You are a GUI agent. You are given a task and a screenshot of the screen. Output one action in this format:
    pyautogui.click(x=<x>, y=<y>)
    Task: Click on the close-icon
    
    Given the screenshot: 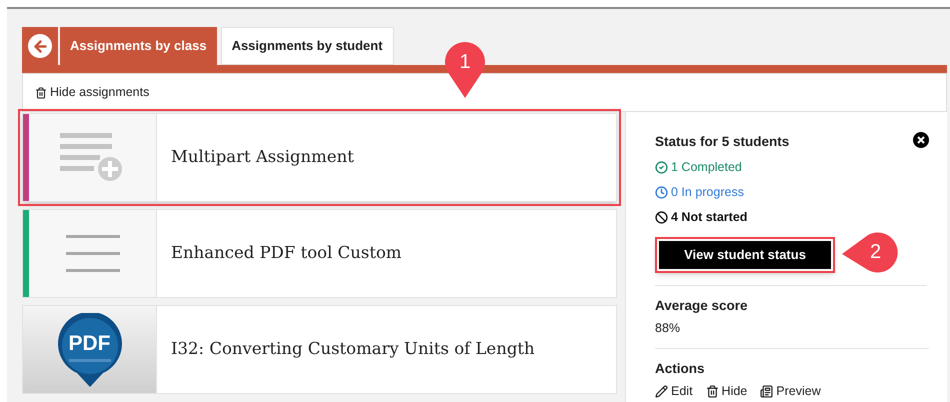 What is the action you would take?
    pyautogui.click(x=921, y=140)
    